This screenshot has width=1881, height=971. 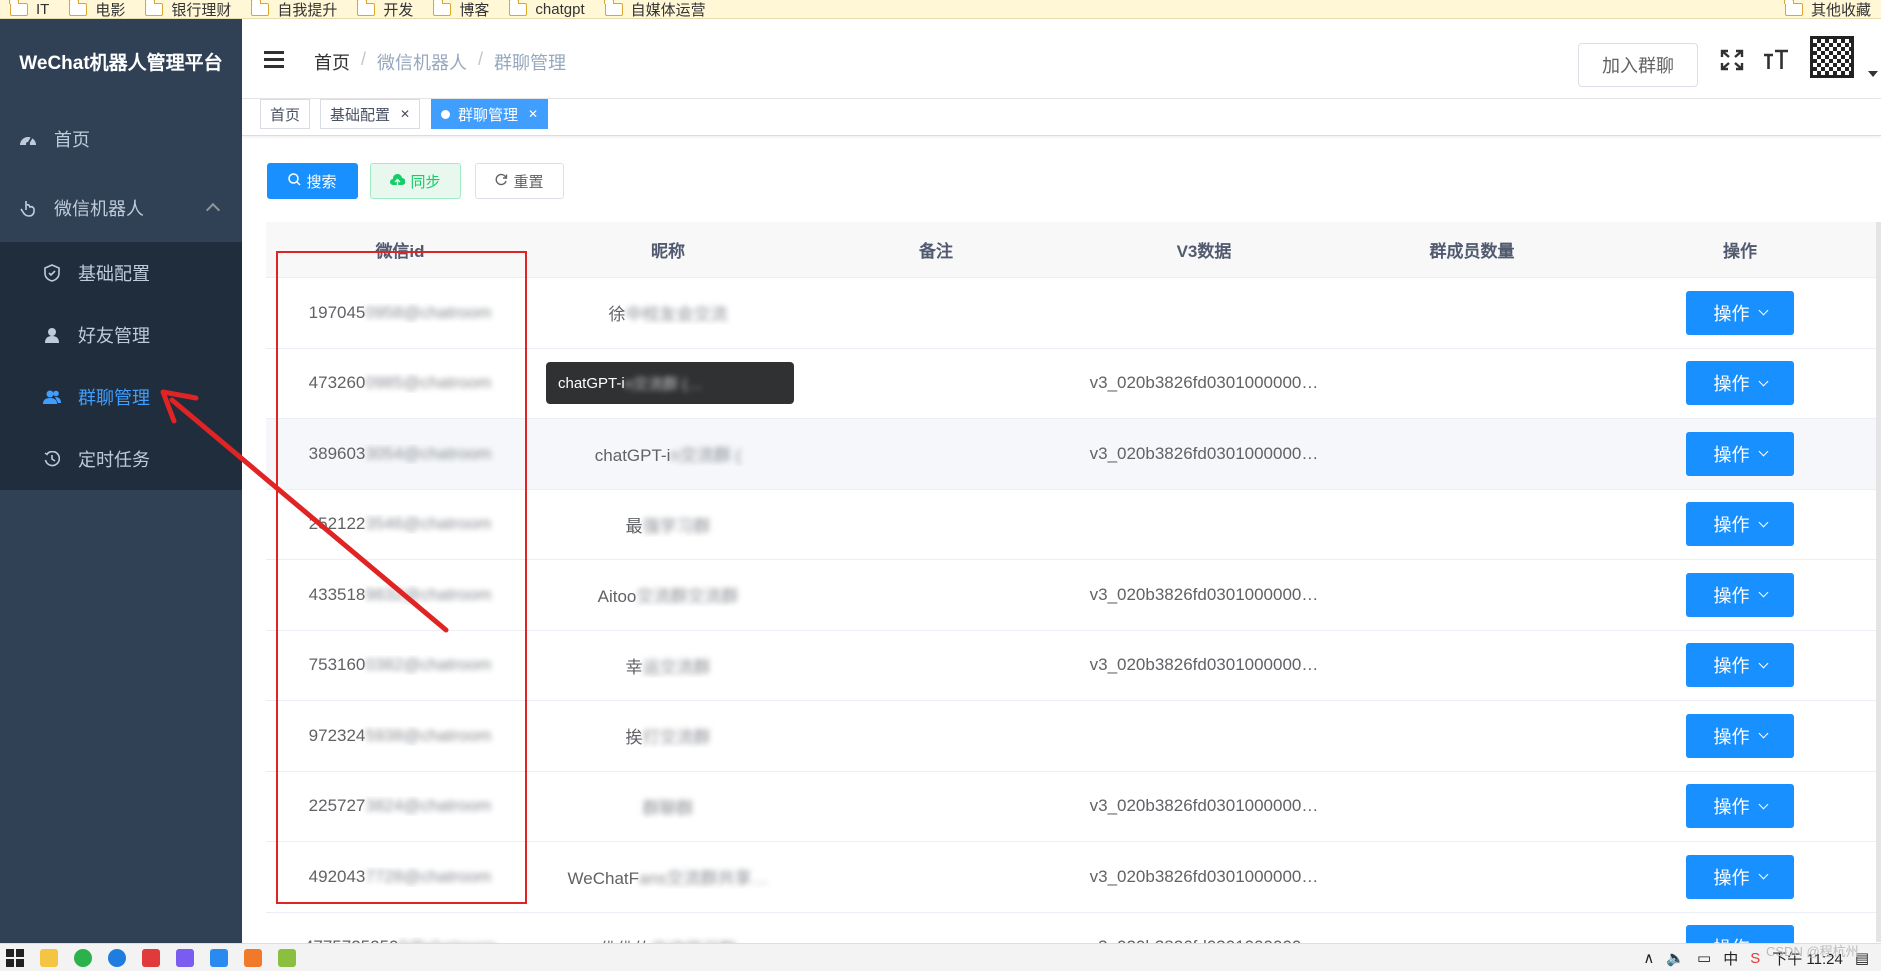 I want to click on cell-nickname: 挨打交流群, so click(x=668, y=735).